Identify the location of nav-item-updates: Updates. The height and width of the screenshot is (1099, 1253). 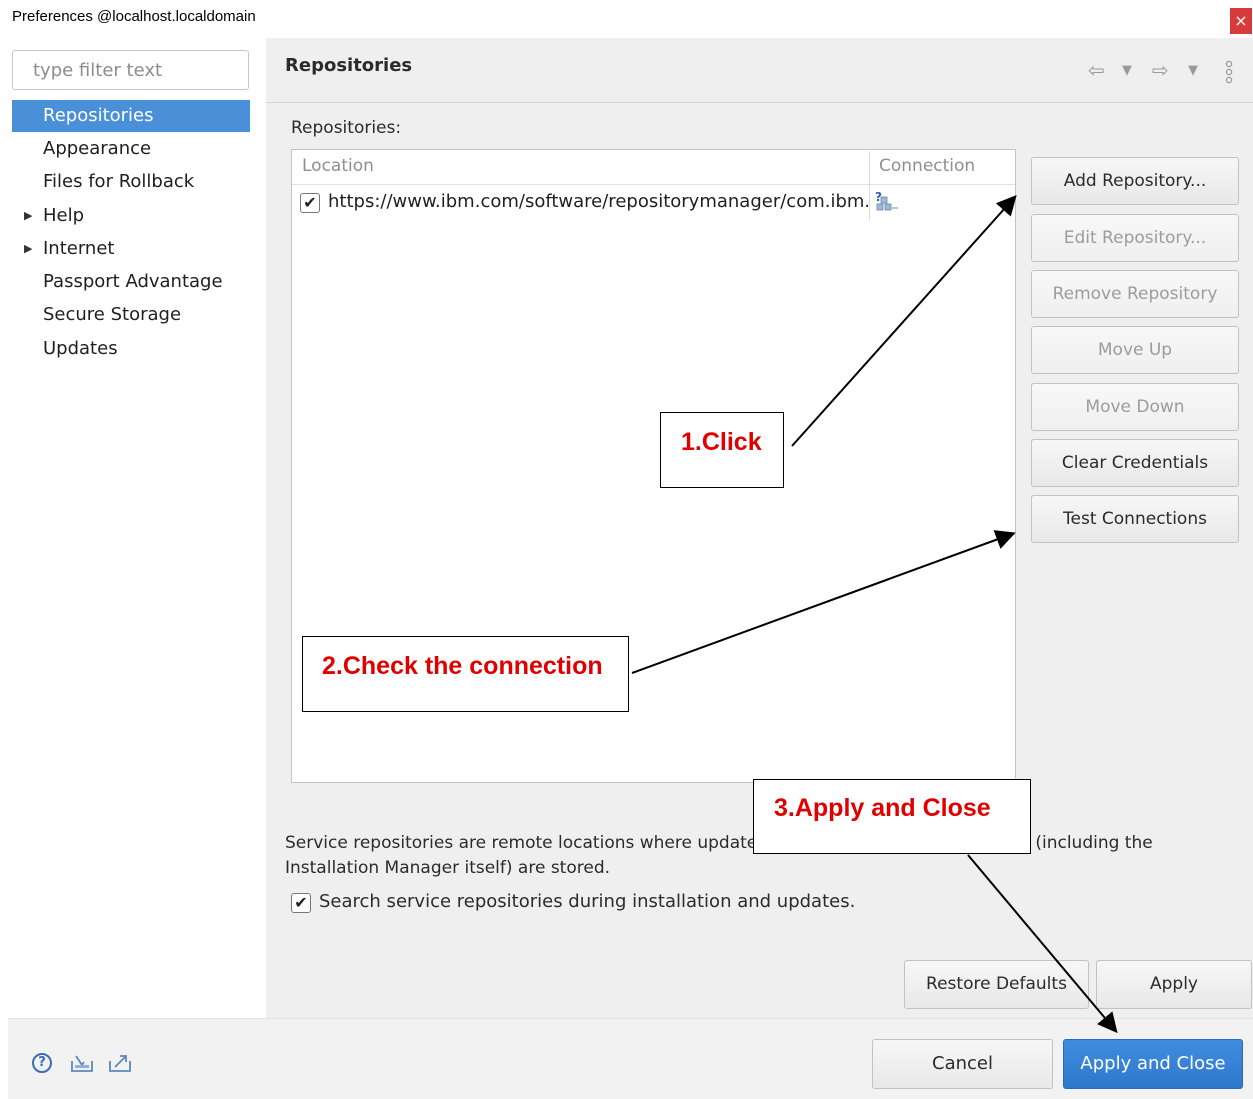
(131, 349).